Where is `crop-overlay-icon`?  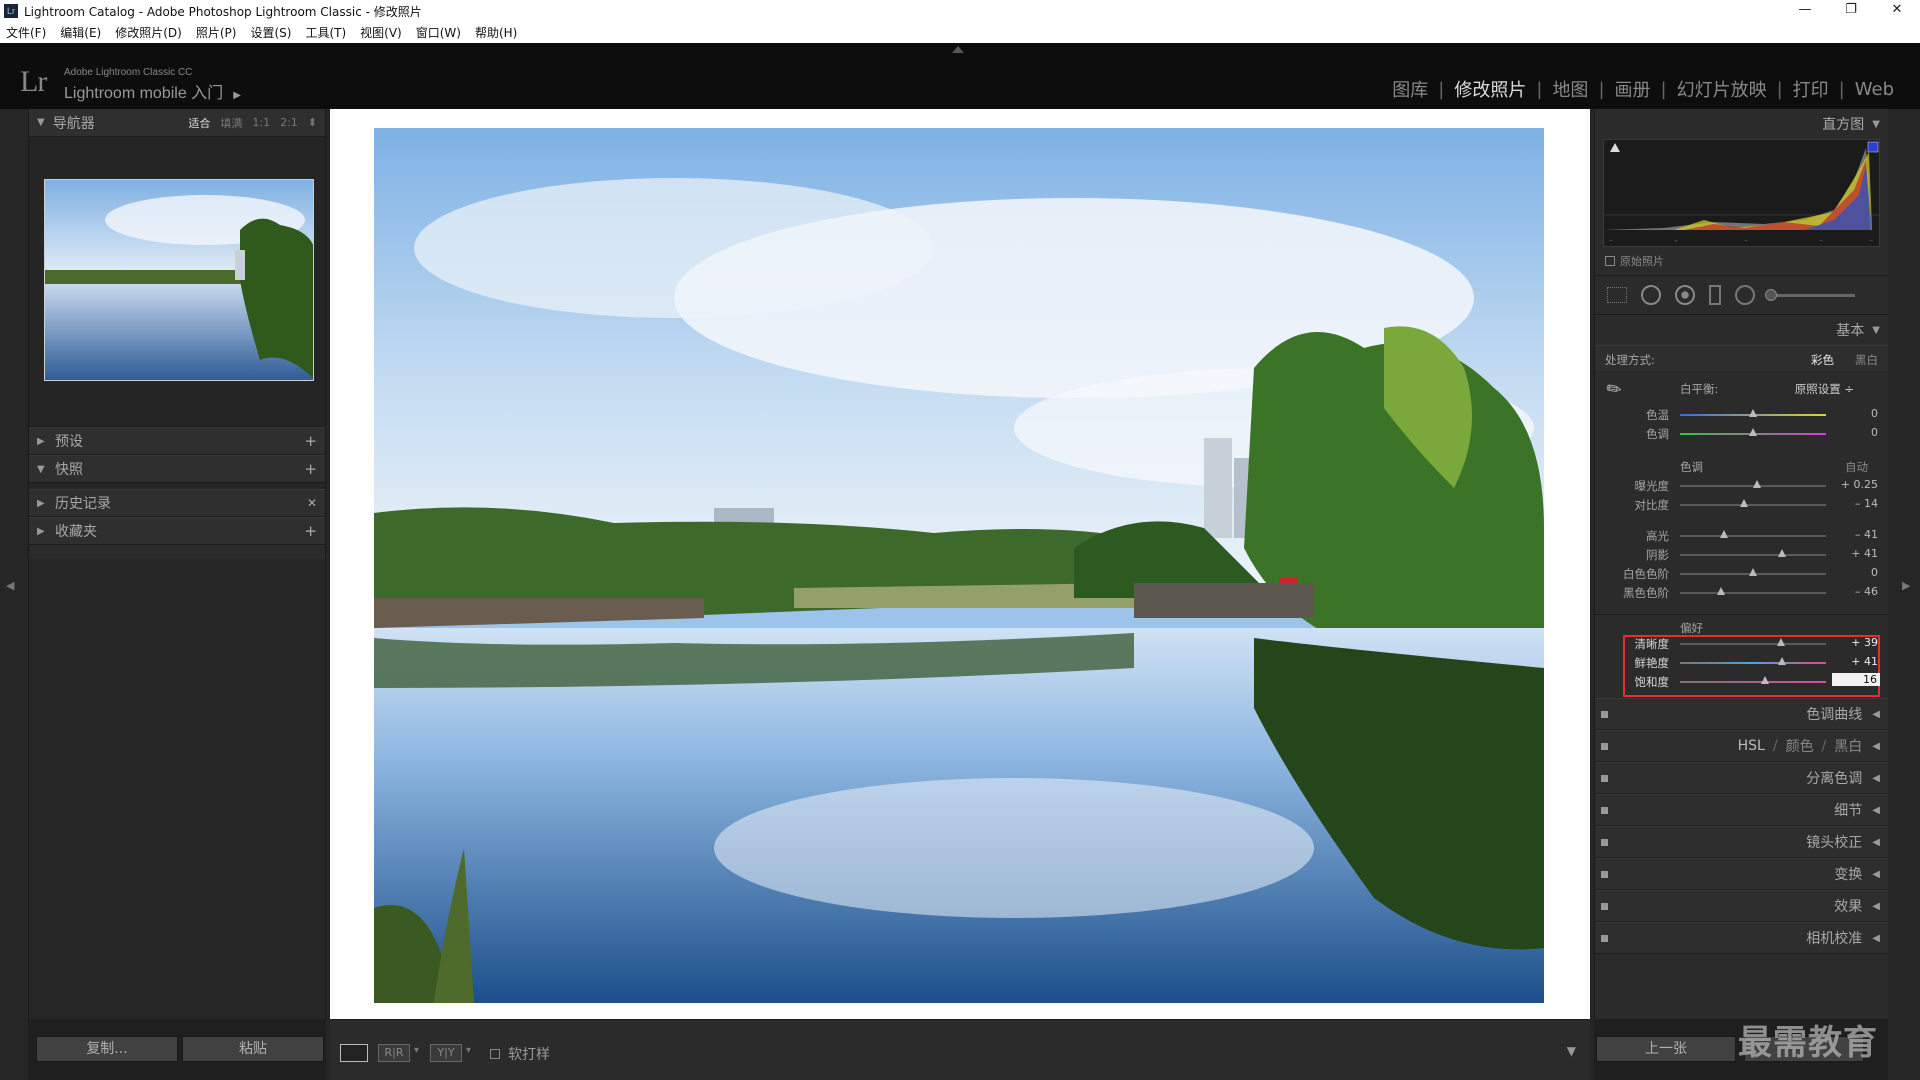 crop-overlay-icon is located at coordinates (1617, 295).